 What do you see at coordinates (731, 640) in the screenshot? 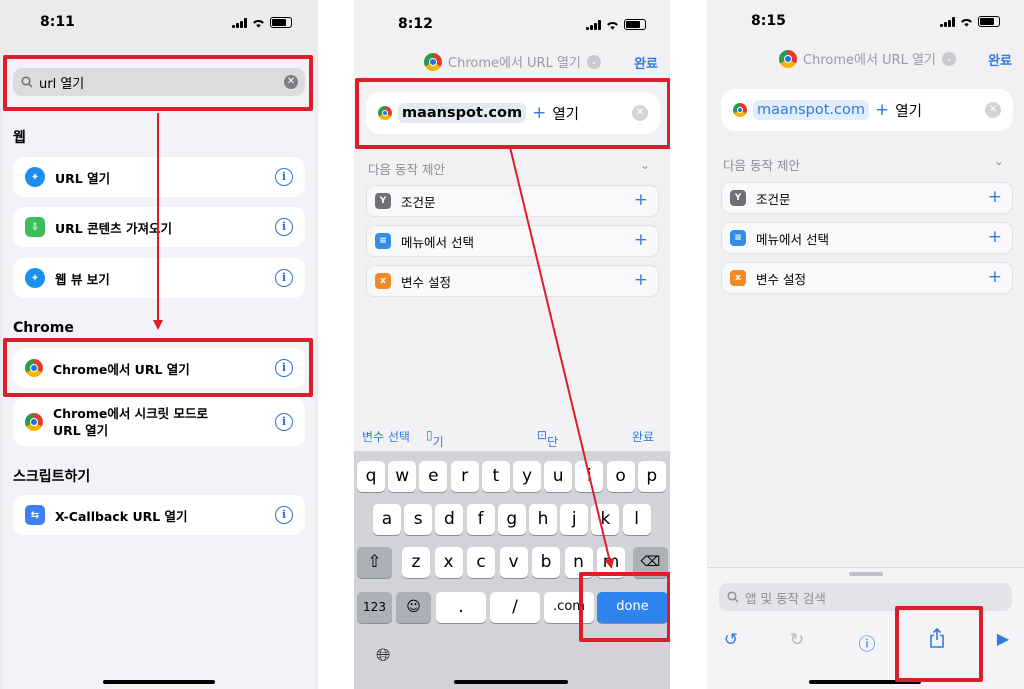
I see `undo-icon: ↺` at bounding box center [731, 640].